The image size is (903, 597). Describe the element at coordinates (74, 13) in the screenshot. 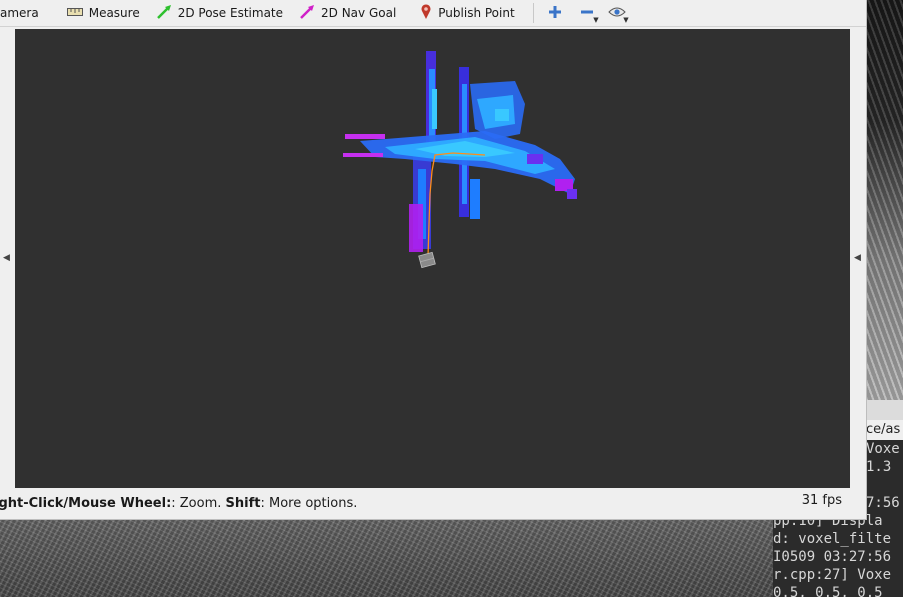

I see `ruler-icon` at that location.